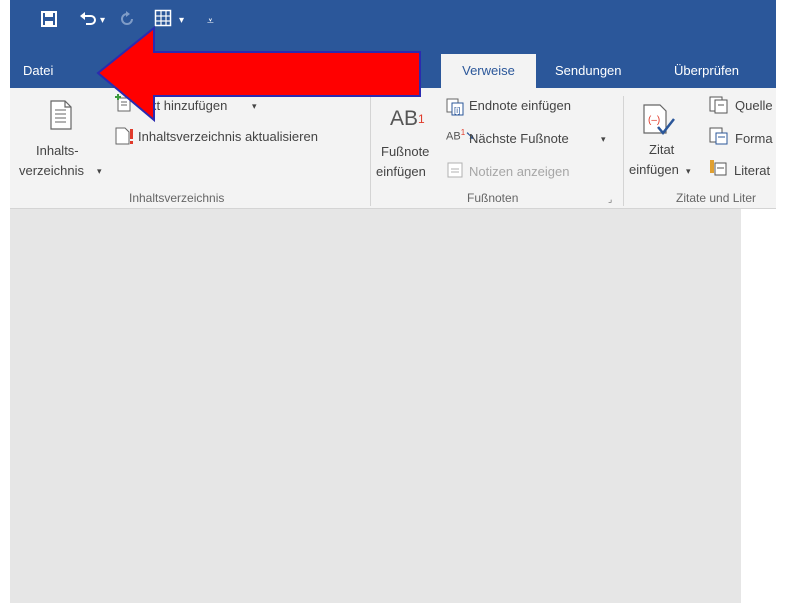 The image size is (786, 603). I want to click on insert-footnote-label-1: Fußnote, so click(405, 152).